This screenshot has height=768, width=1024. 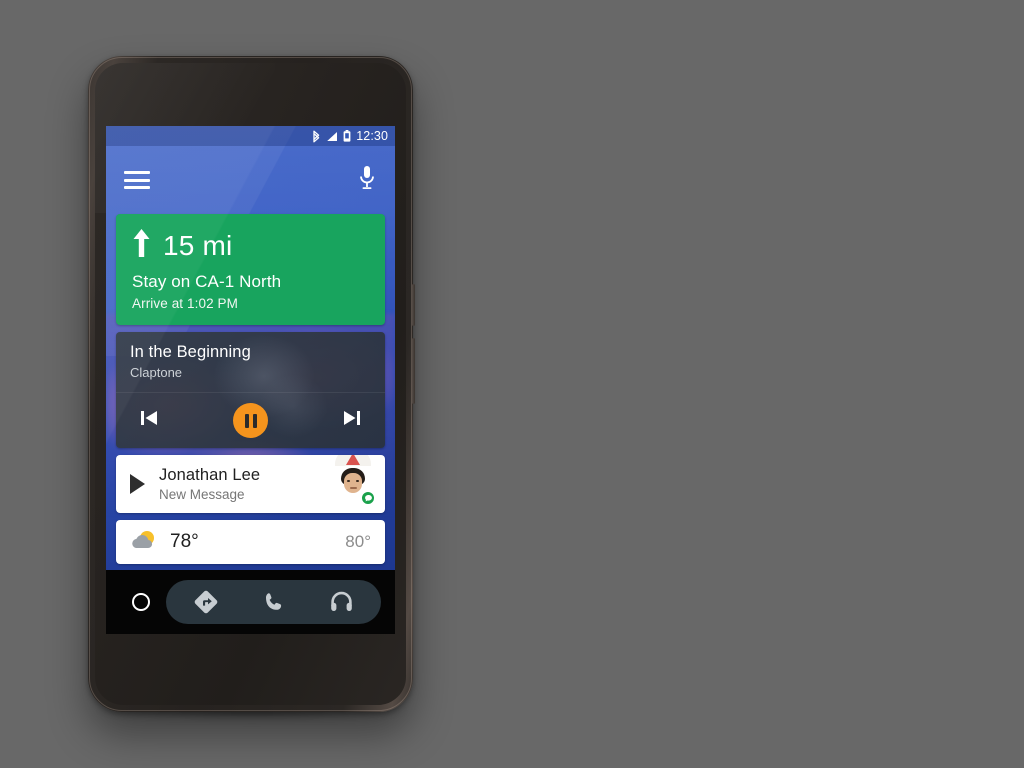 What do you see at coordinates (137, 484) in the screenshot?
I see `play-icon` at bounding box center [137, 484].